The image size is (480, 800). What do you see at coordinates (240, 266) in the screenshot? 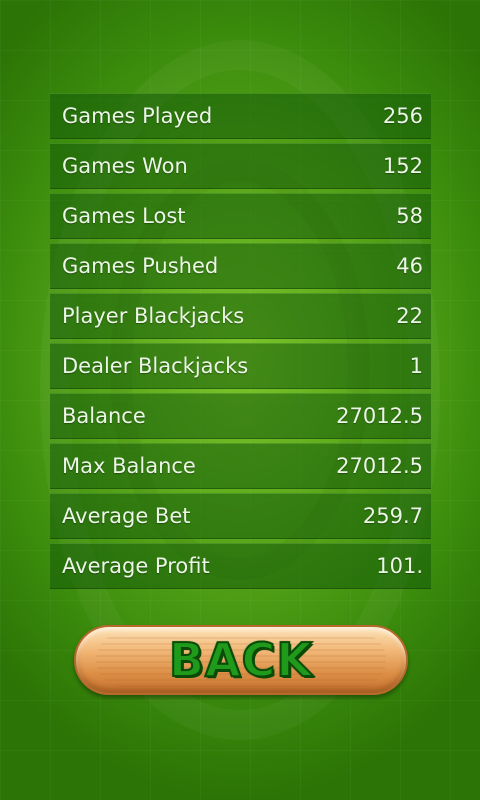
I see `stat-row-games-pushed: Games Pushed 46` at bounding box center [240, 266].